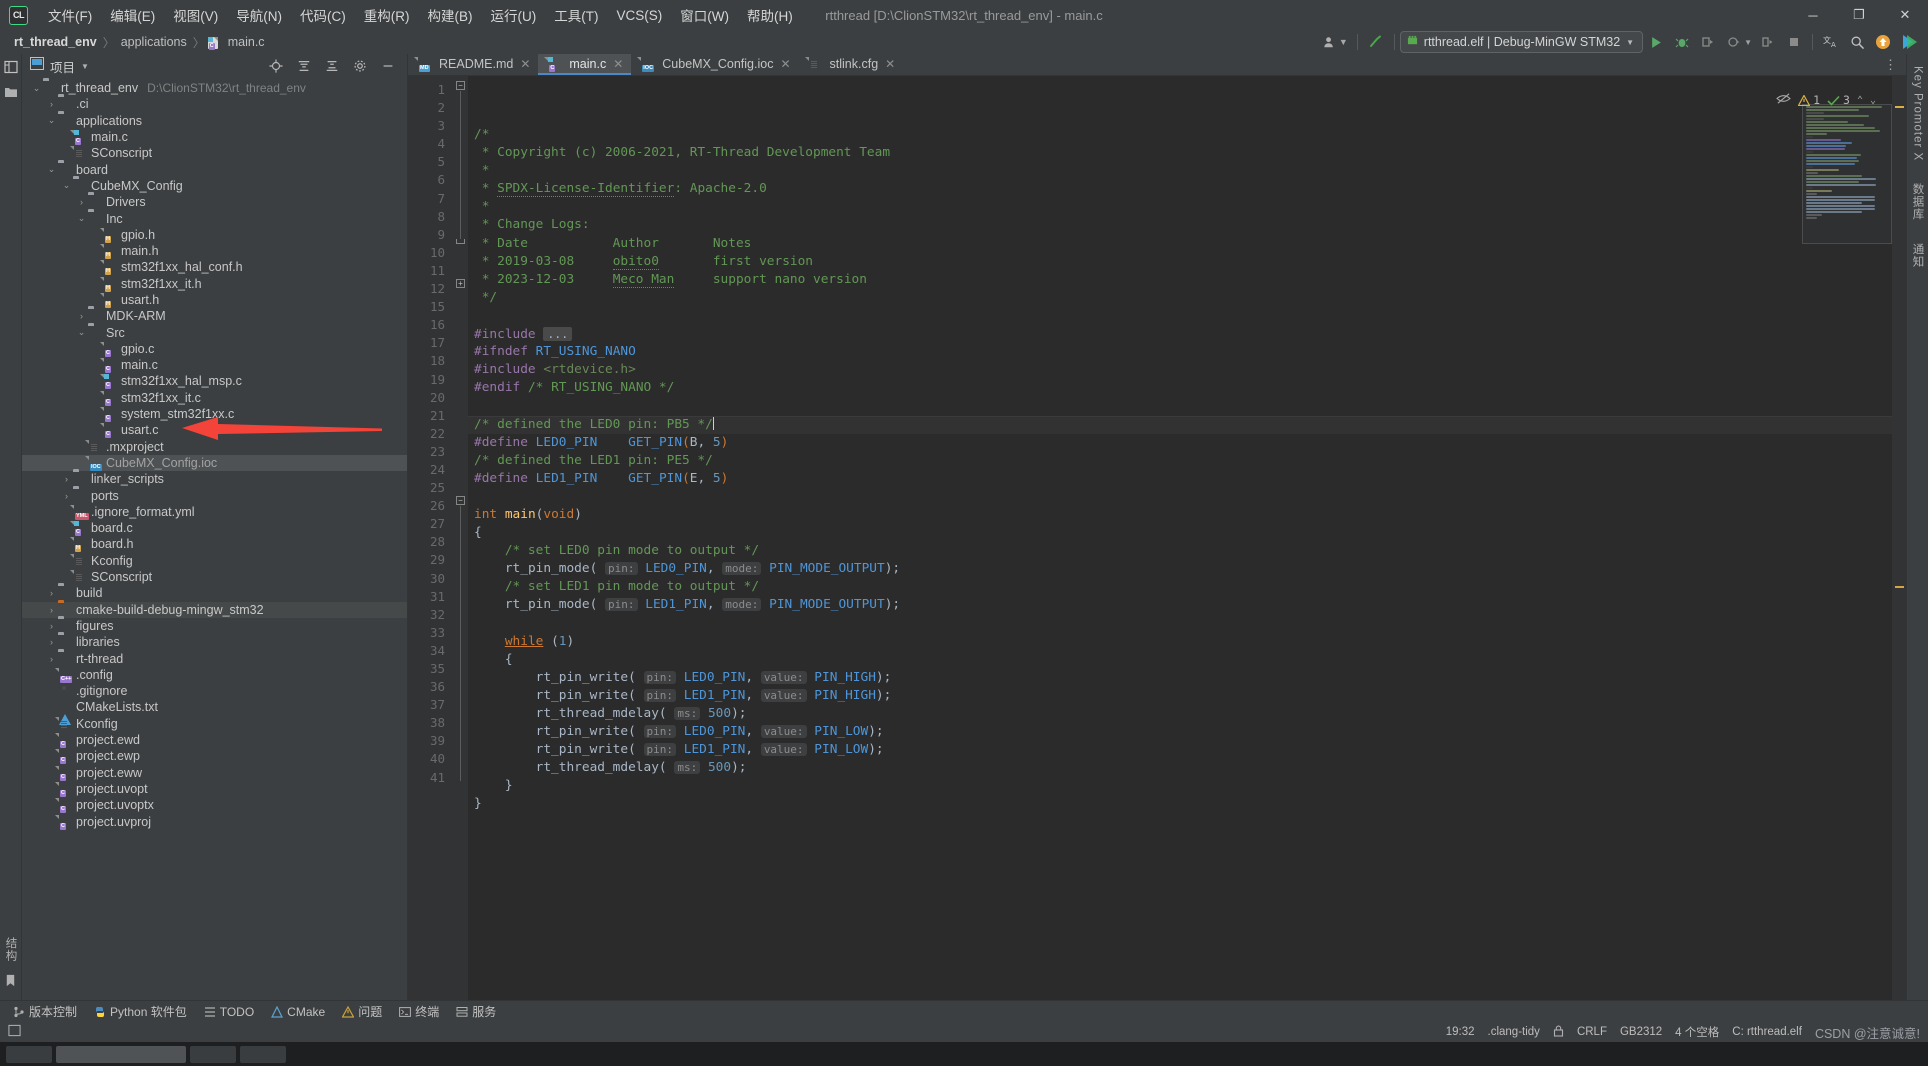  What do you see at coordinates (214, 121) in the screenshot?
I see `tree-node-applications: ⌄ applications` at bounding box center [214, 121].